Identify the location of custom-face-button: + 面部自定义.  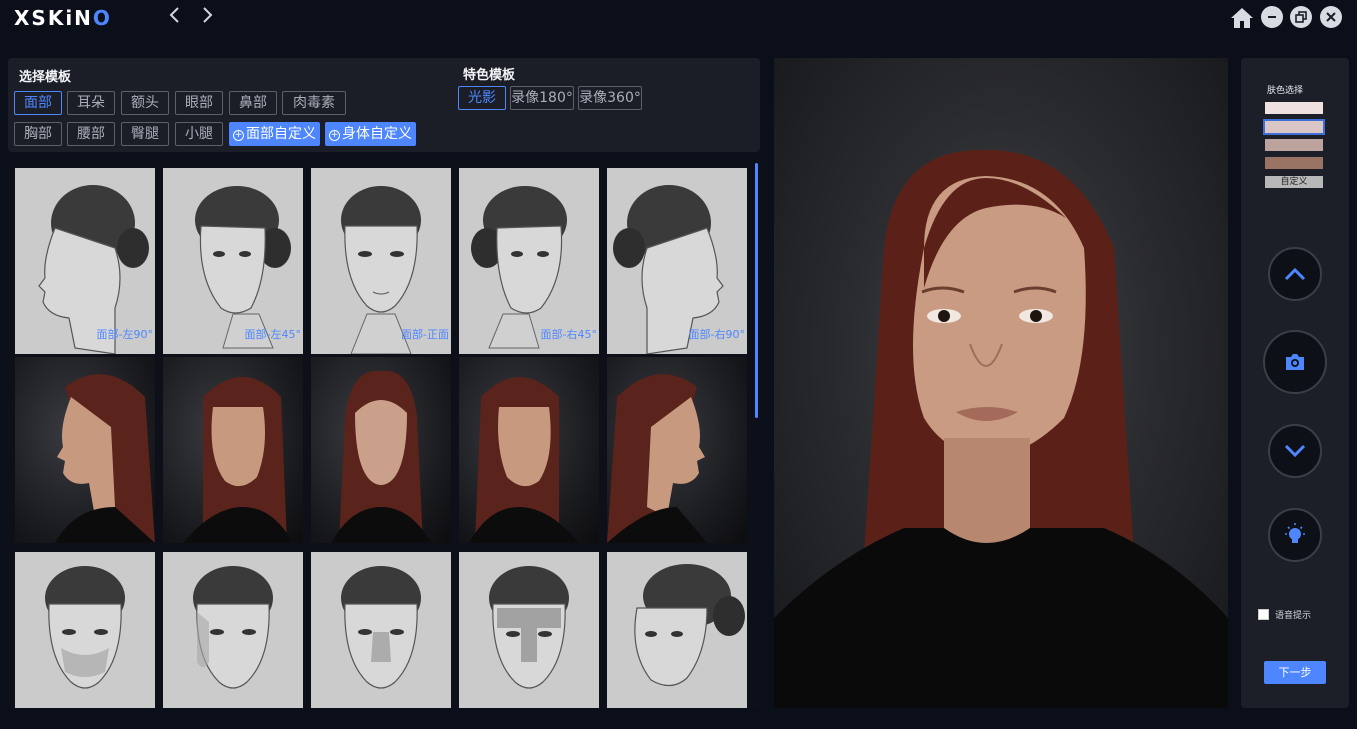
(274, 134).